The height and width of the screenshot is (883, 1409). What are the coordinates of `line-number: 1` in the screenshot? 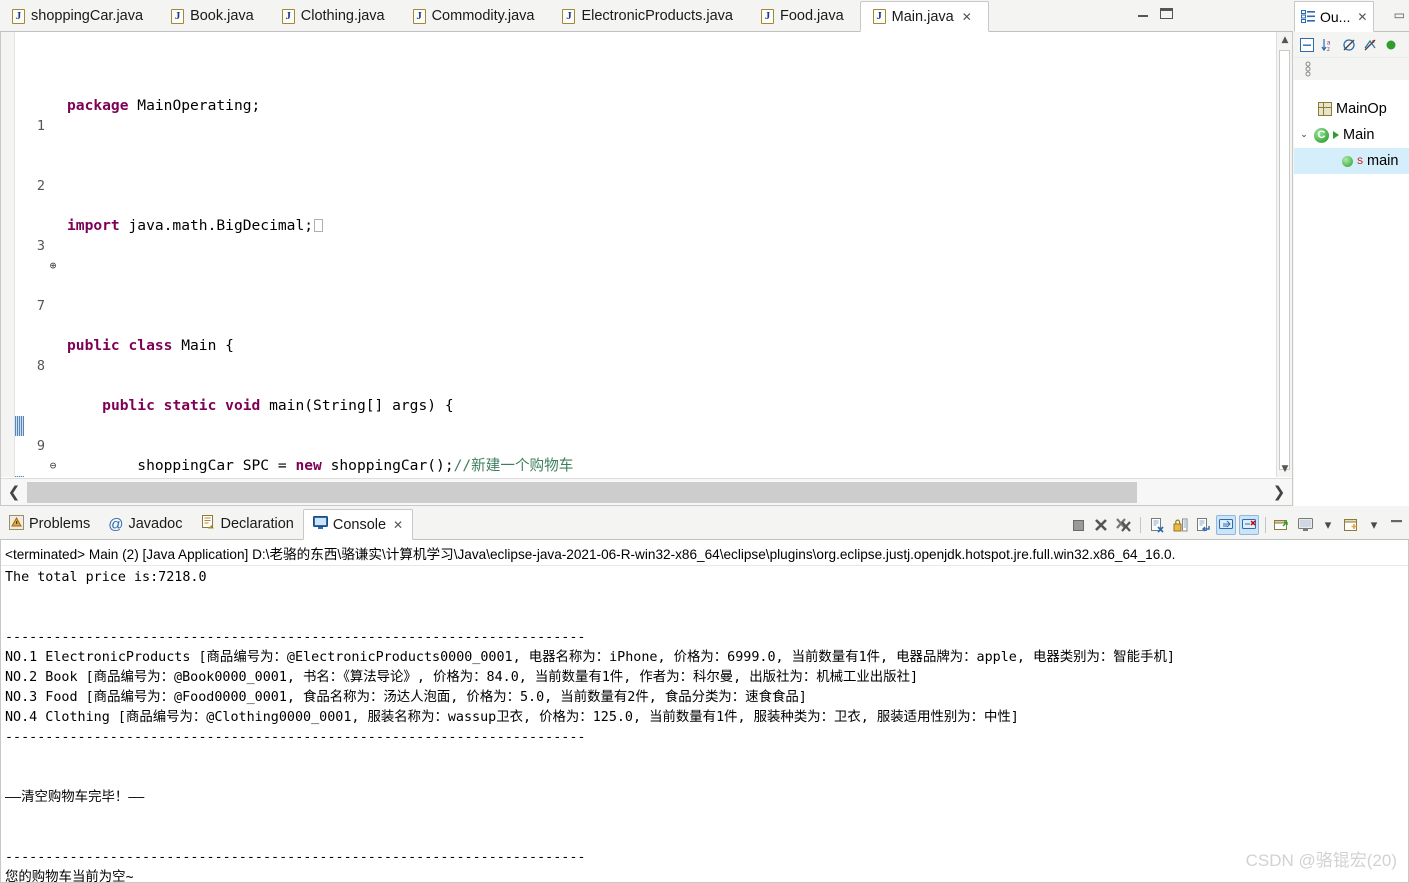 It's located at (40, 126).